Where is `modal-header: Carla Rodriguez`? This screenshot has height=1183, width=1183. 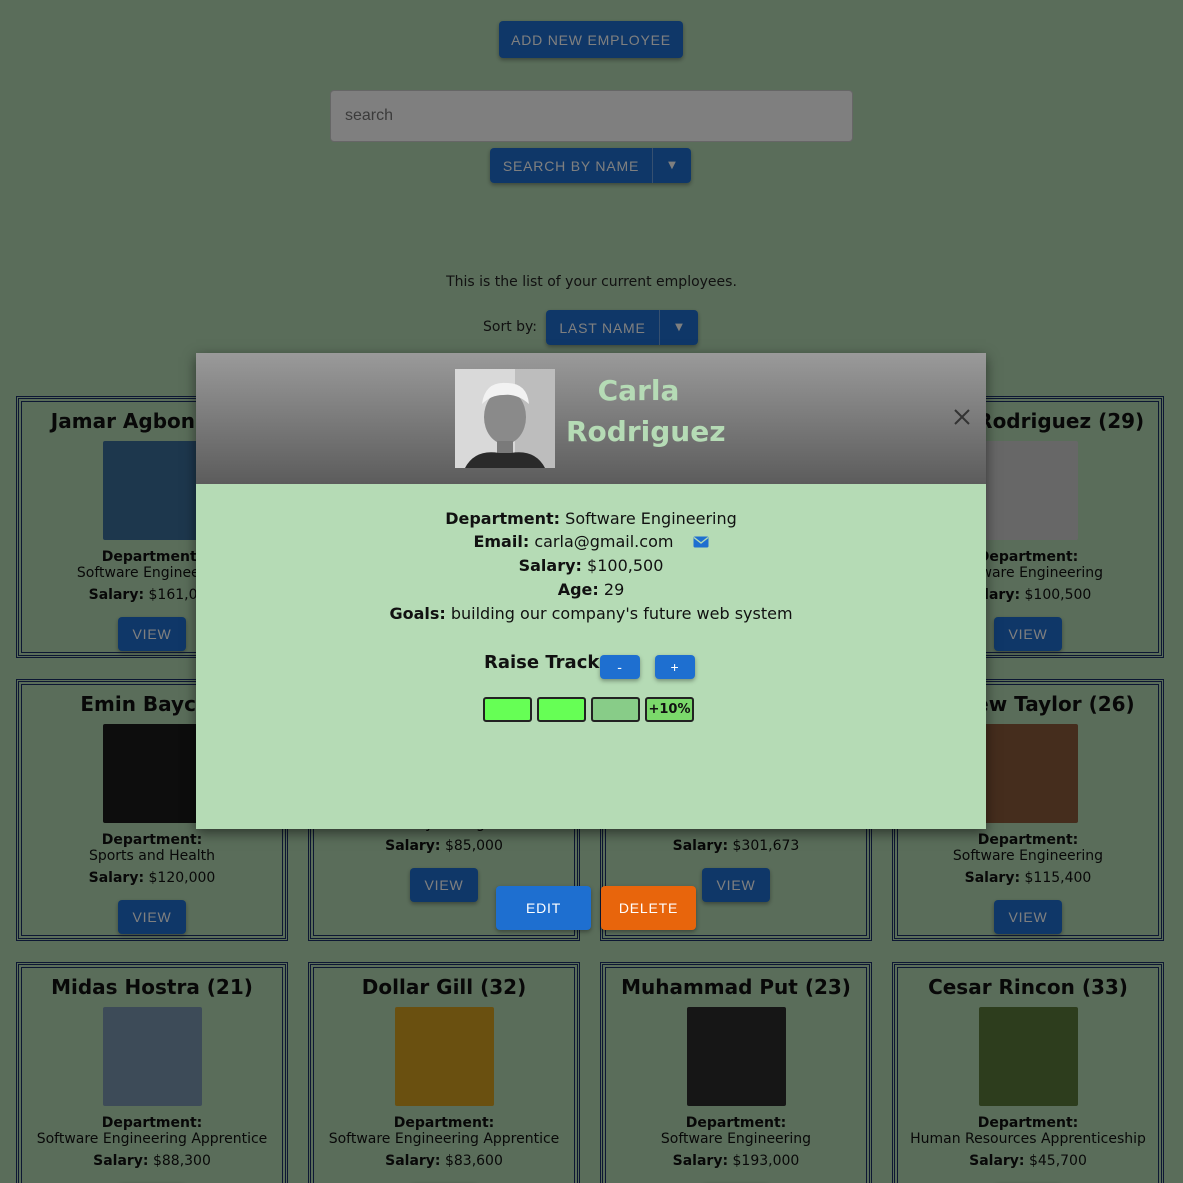
modal-header: Carla Rodriguez is located at coordinates (591, 418).